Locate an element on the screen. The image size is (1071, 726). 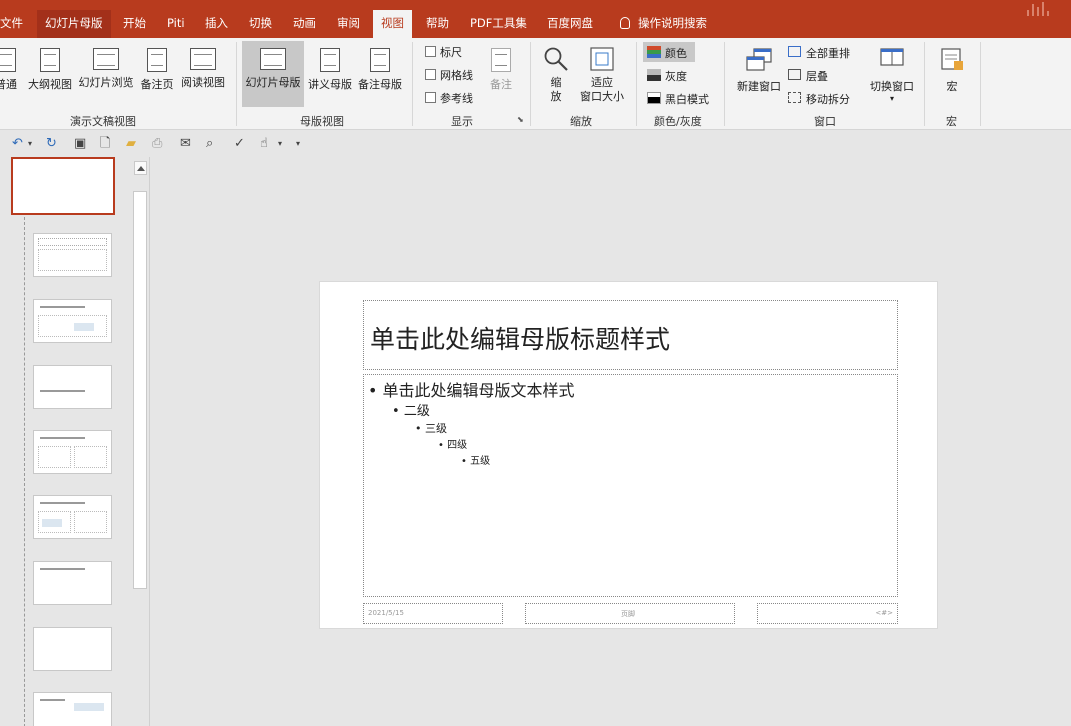
outline-view-icon is located at coordinates (50, 60).